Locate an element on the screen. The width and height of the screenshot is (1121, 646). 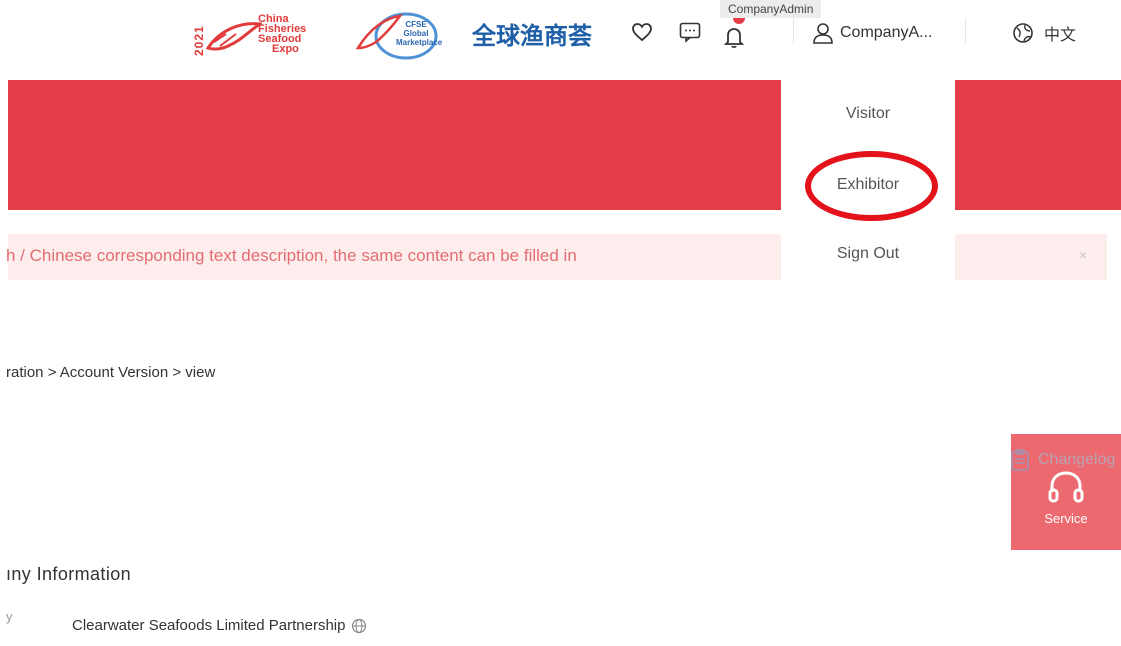
company-name-value: Clearwater Seafoods Limited Partnership is located at coordinates (219, 625).